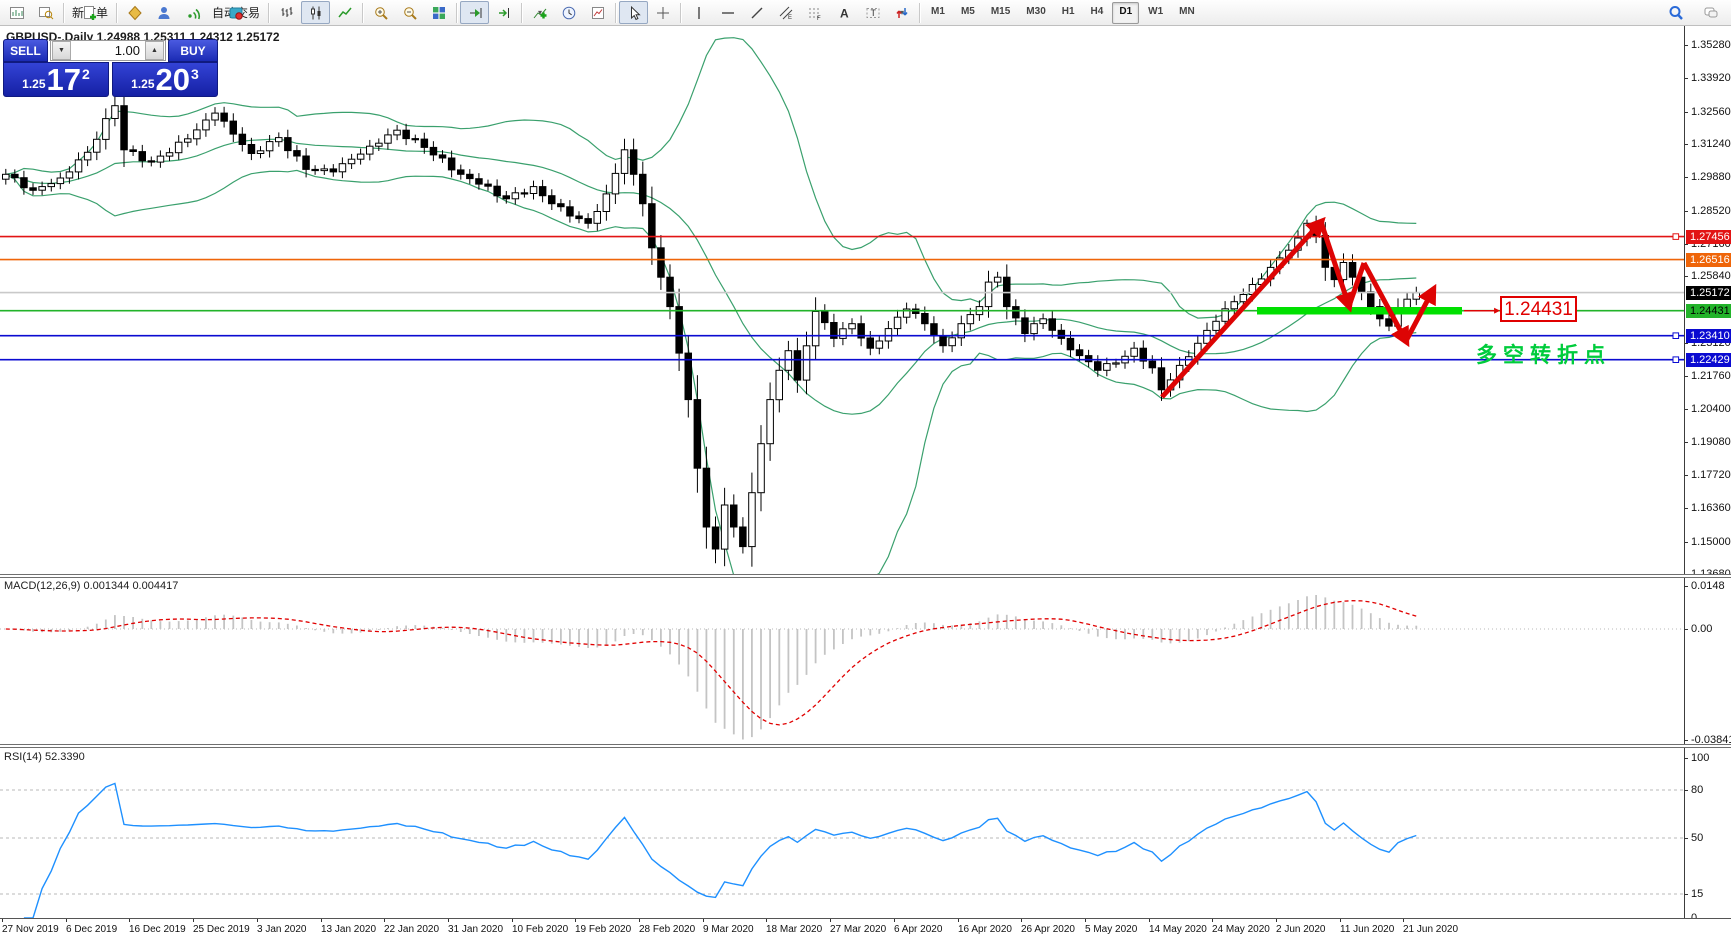 The image size is (1731, 939). I want to click on toolbar-autotrading-button: 自动交易, so click(236, 12).